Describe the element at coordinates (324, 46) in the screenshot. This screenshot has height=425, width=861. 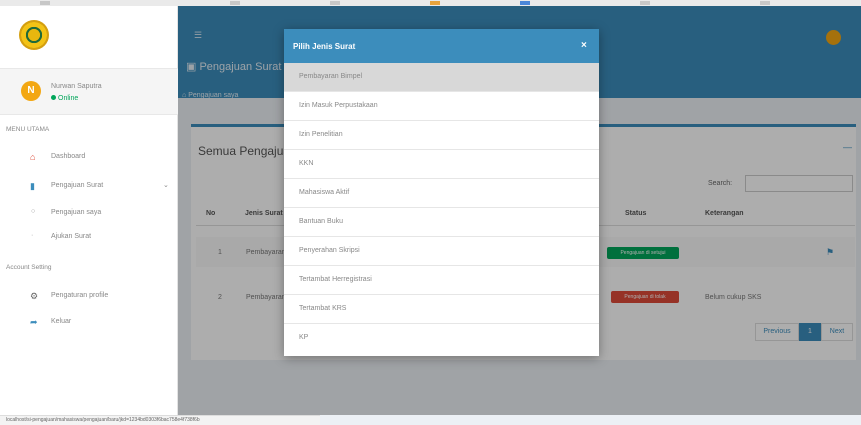
I see `modal-title: Pilih Jenis Surat` at that location.